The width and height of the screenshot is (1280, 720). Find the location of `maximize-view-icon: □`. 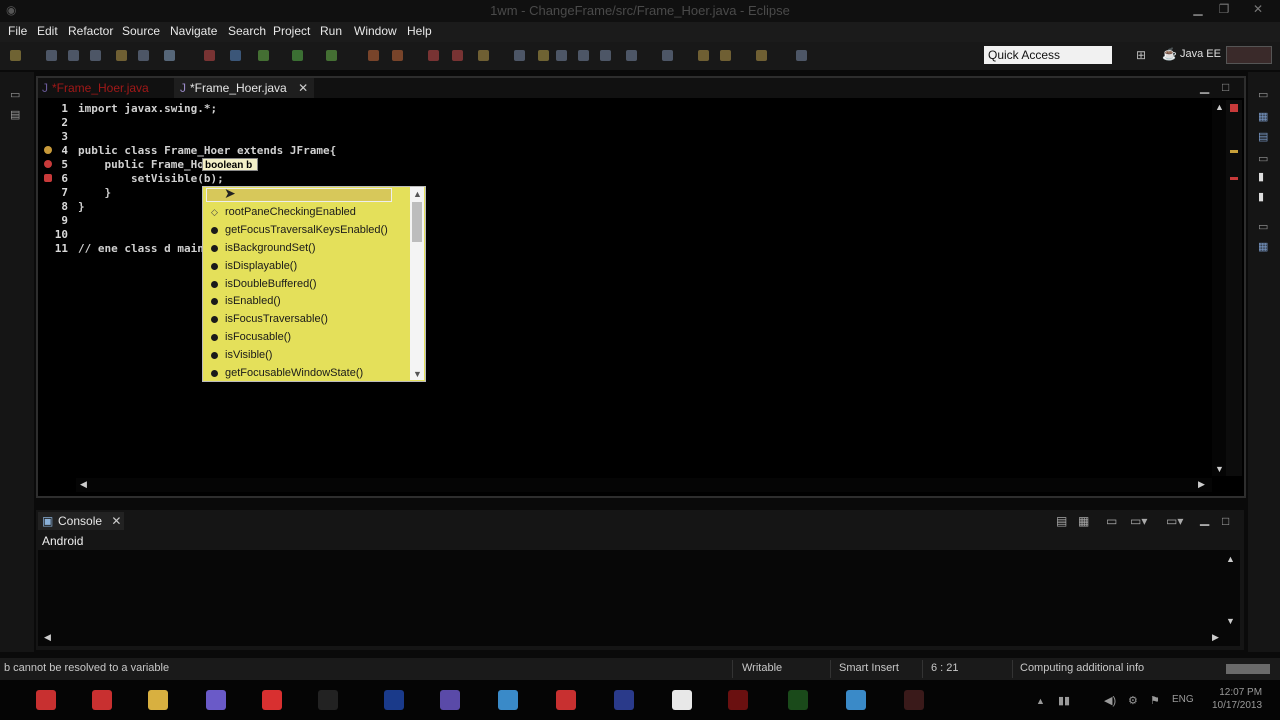

maximize-view-icon: □ is located at coordinates (1225, 521).